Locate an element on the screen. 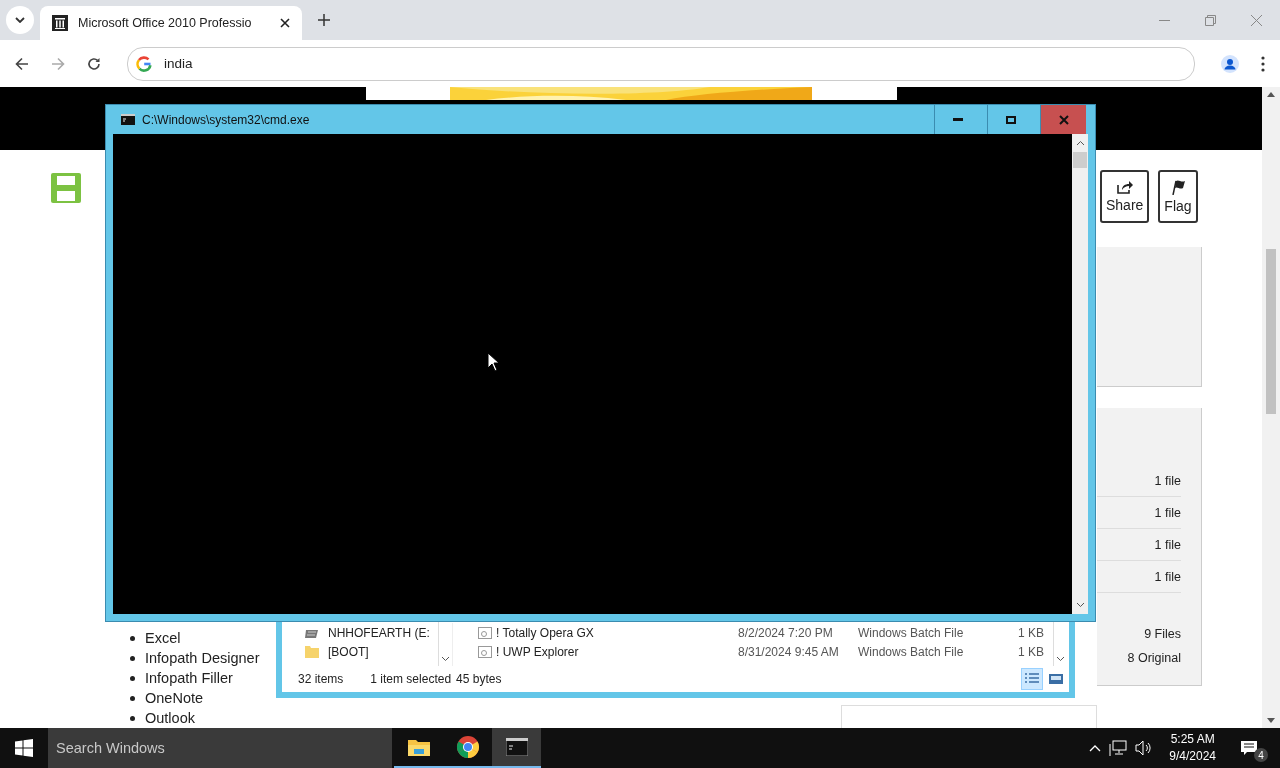  address-bar: india is located at coordinates (661, 63).